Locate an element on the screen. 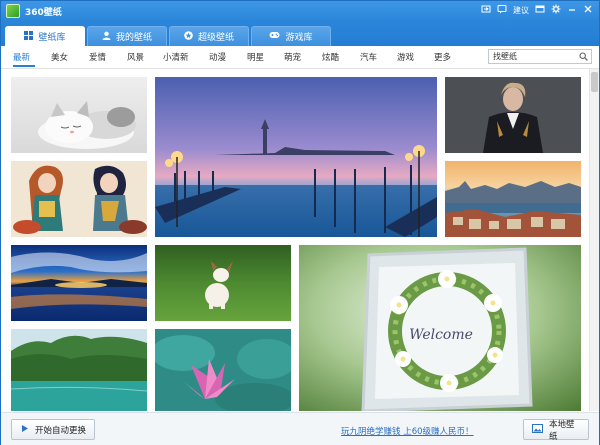 This screenshot has width=600, height=445. start-auto-change-button: 开始自动更换 is located at coordinates (53, 429).